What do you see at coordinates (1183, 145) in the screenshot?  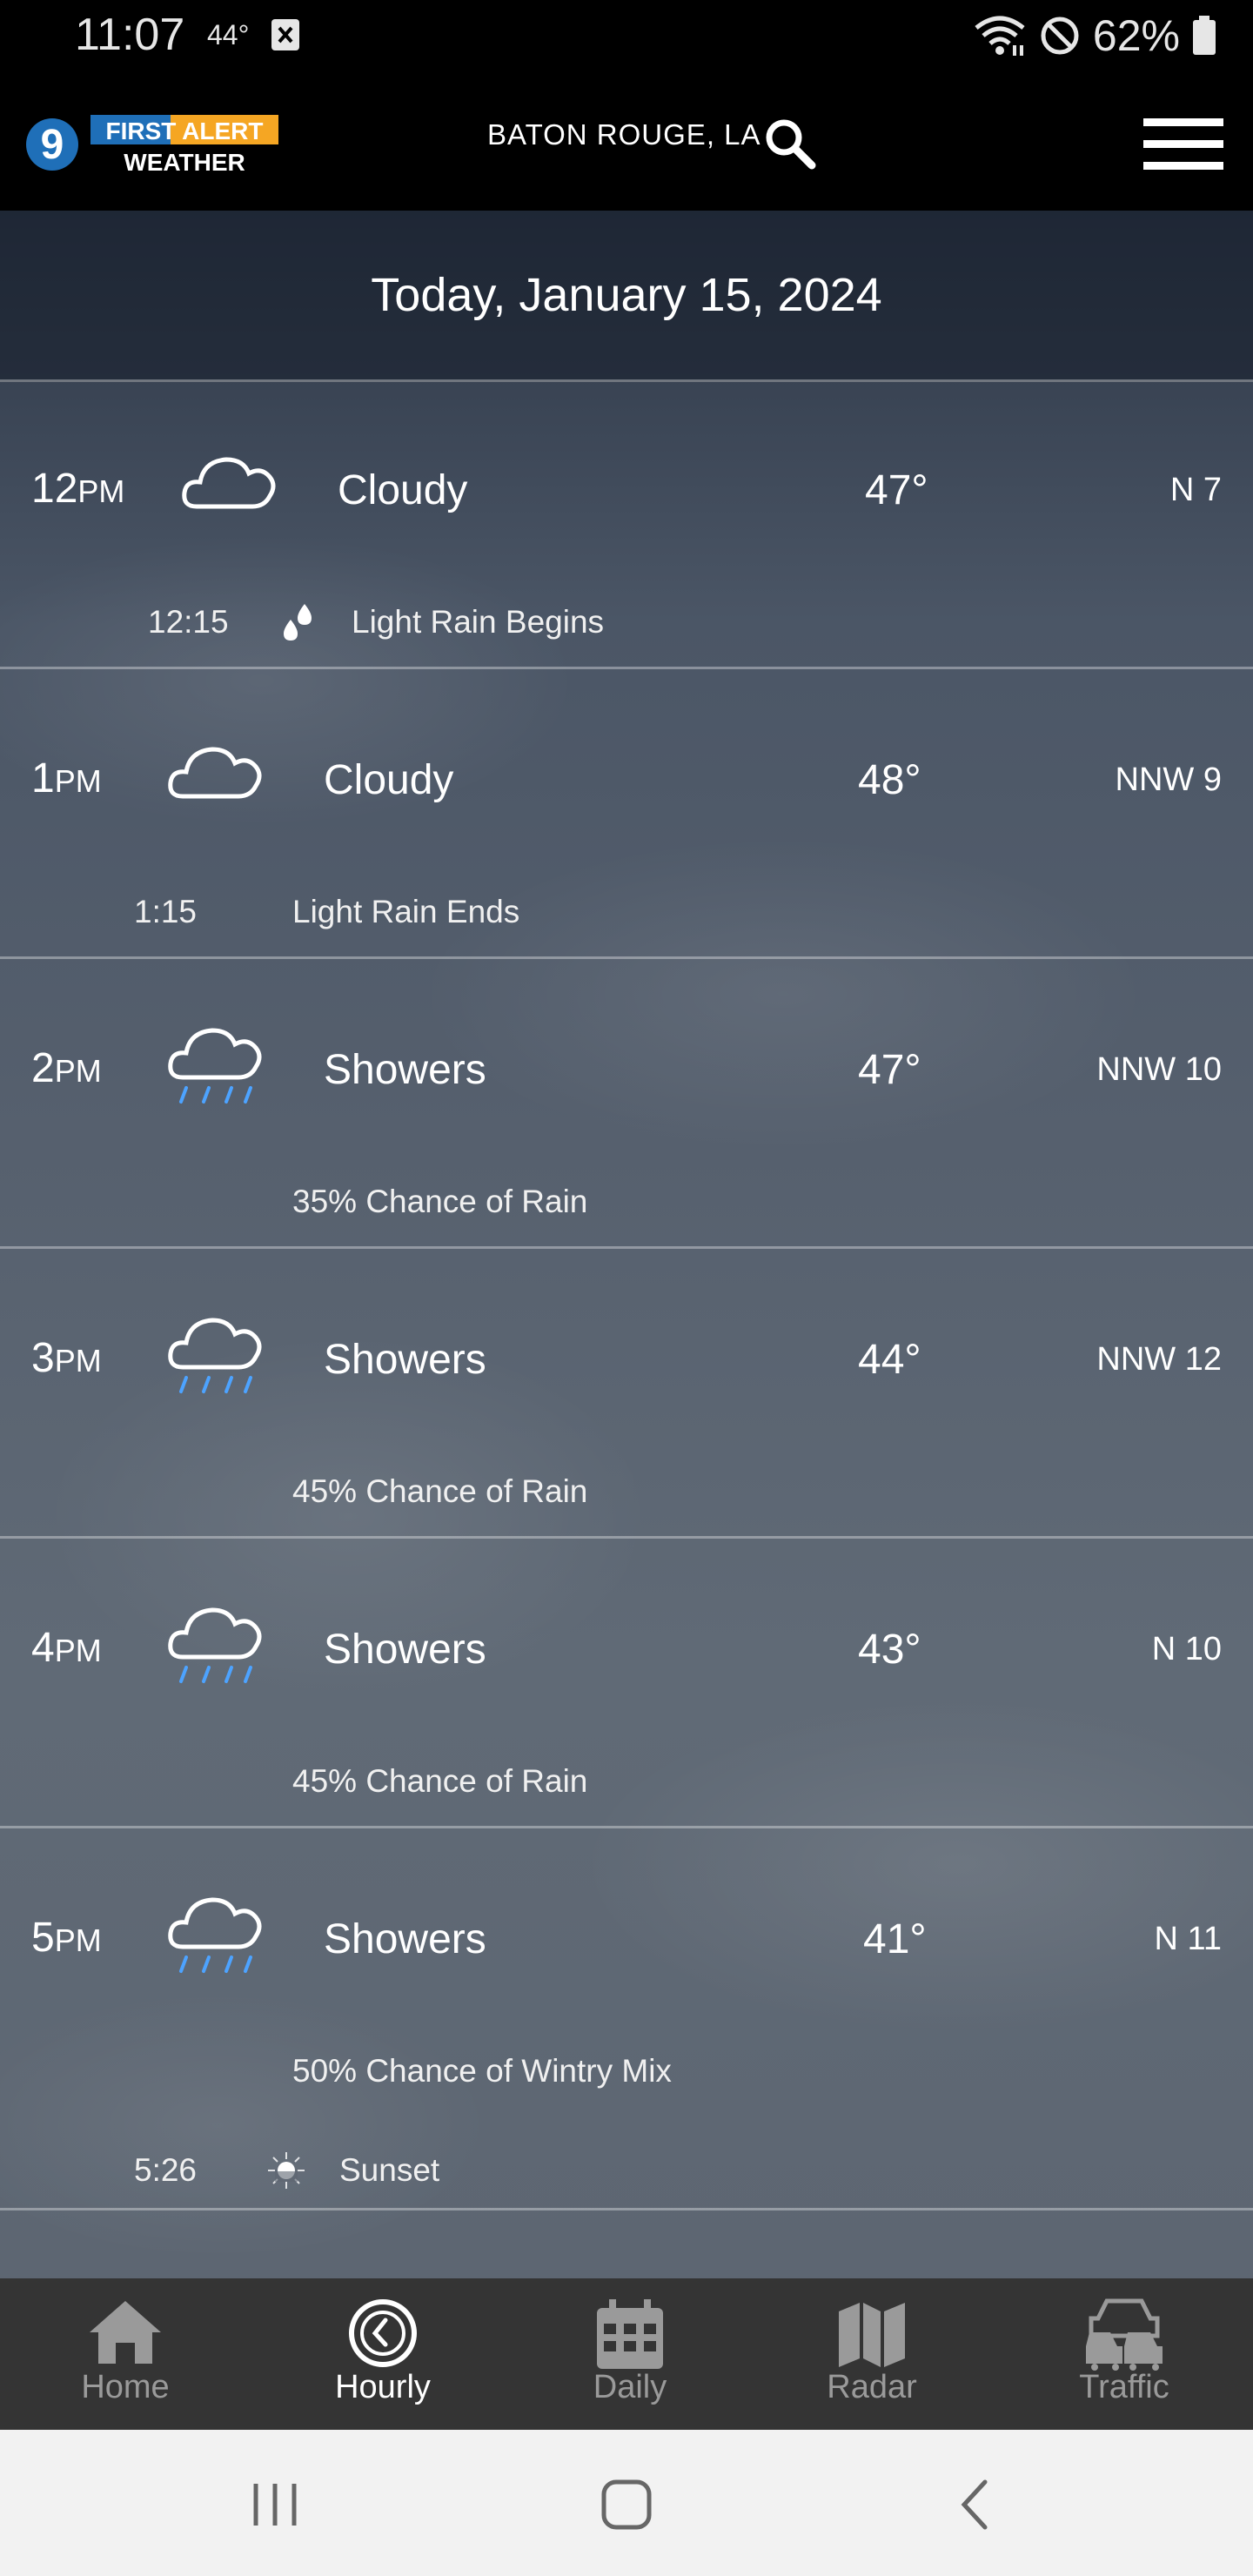 I see `hamburger-menu-icon` at bounding box center [1183, 145].